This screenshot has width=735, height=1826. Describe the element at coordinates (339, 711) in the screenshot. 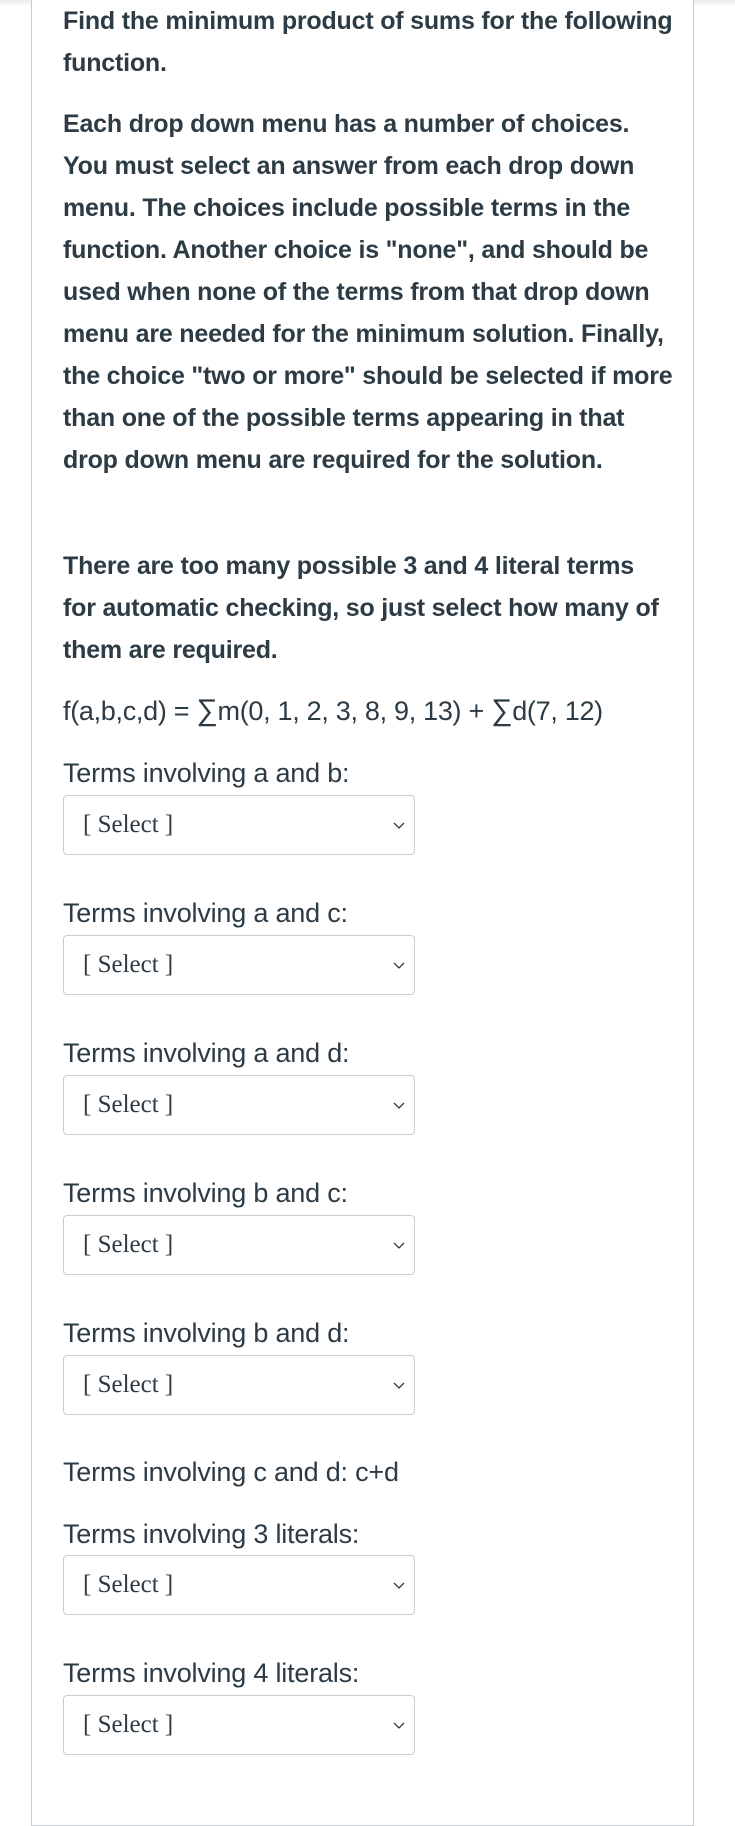

I see `formula-minterms: m(0, 1, 2, 3, 8, 9, 13)` at that location.